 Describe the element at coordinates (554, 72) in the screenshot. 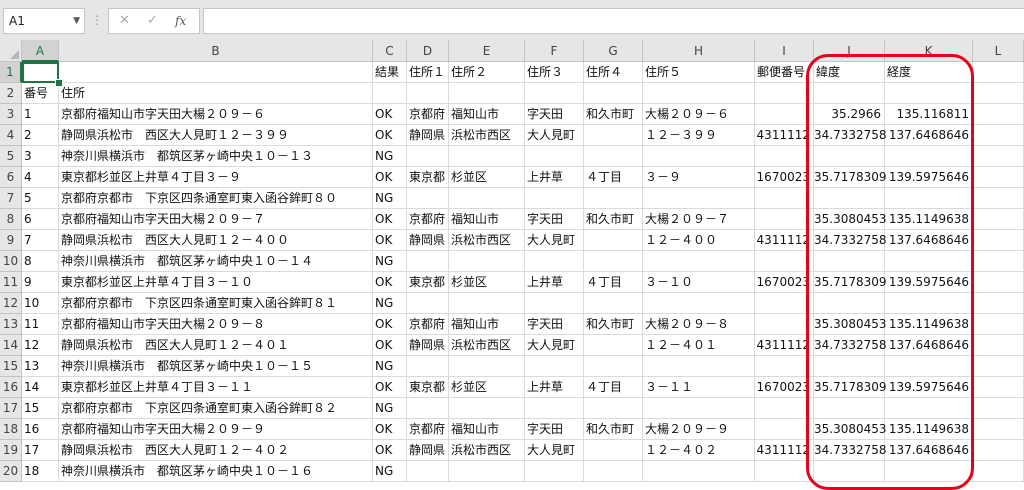

I see `cell-f1: 住所３` at that location.